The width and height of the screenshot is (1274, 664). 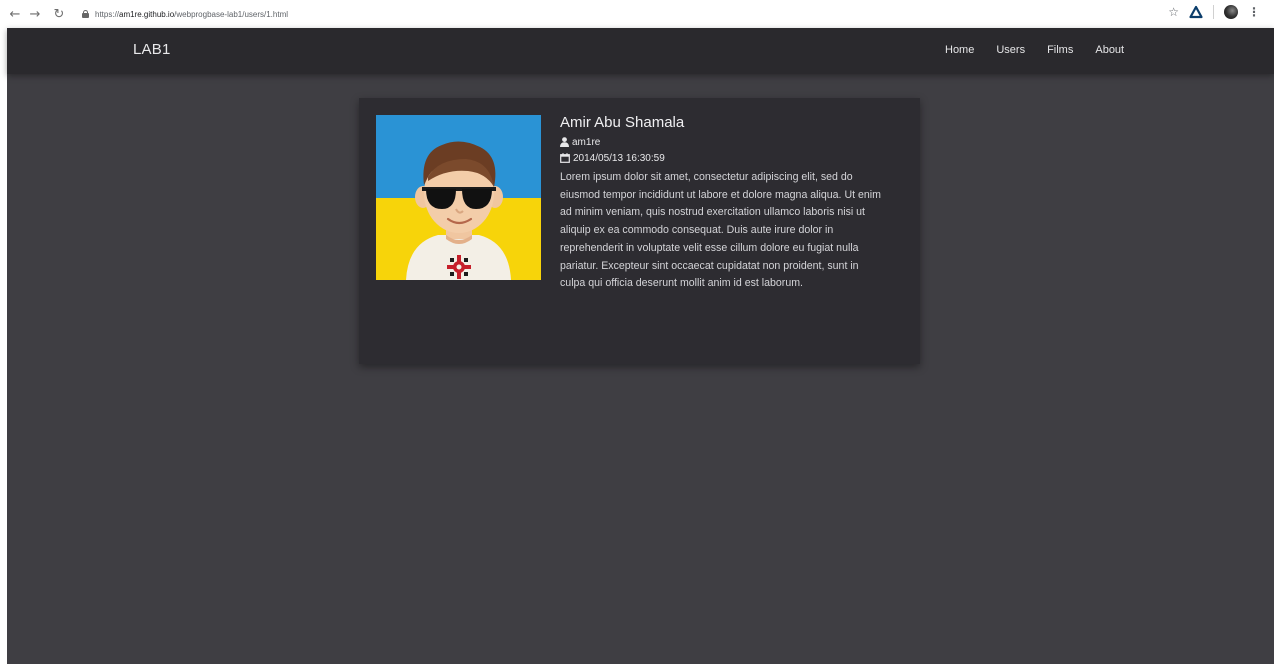 I want to click on user-date-row: 2014/05/13 16:30:59, so click(x=725, y=158).